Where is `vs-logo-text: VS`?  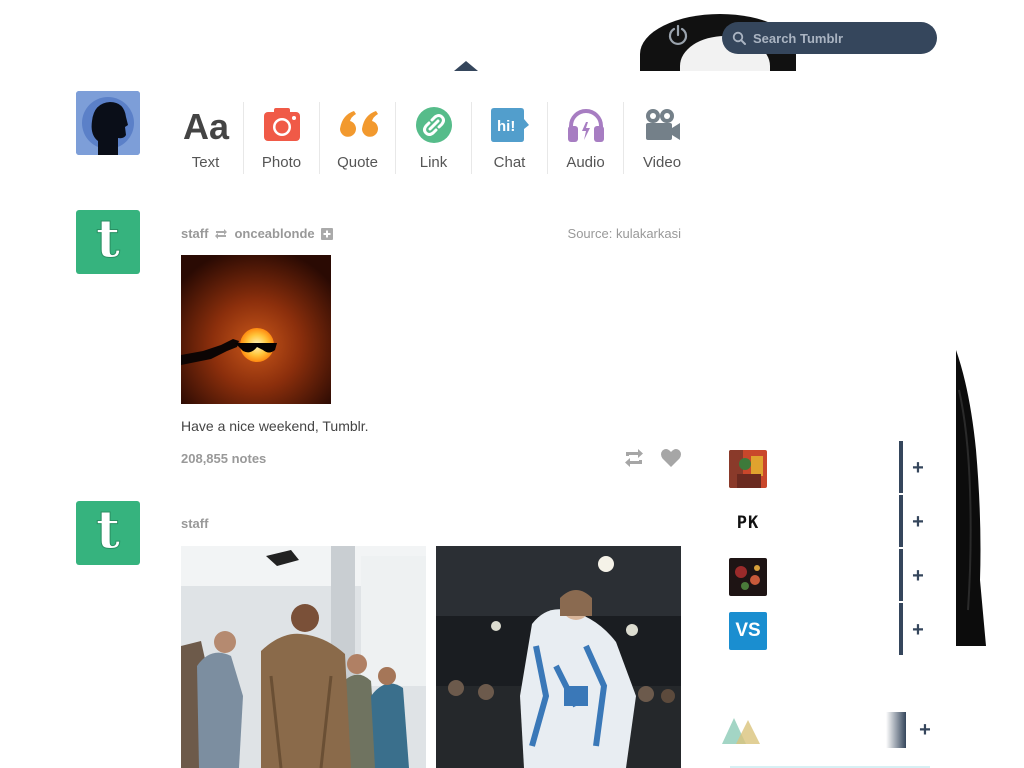 vs-logo-text: VS is located at coordinates (748, 630).